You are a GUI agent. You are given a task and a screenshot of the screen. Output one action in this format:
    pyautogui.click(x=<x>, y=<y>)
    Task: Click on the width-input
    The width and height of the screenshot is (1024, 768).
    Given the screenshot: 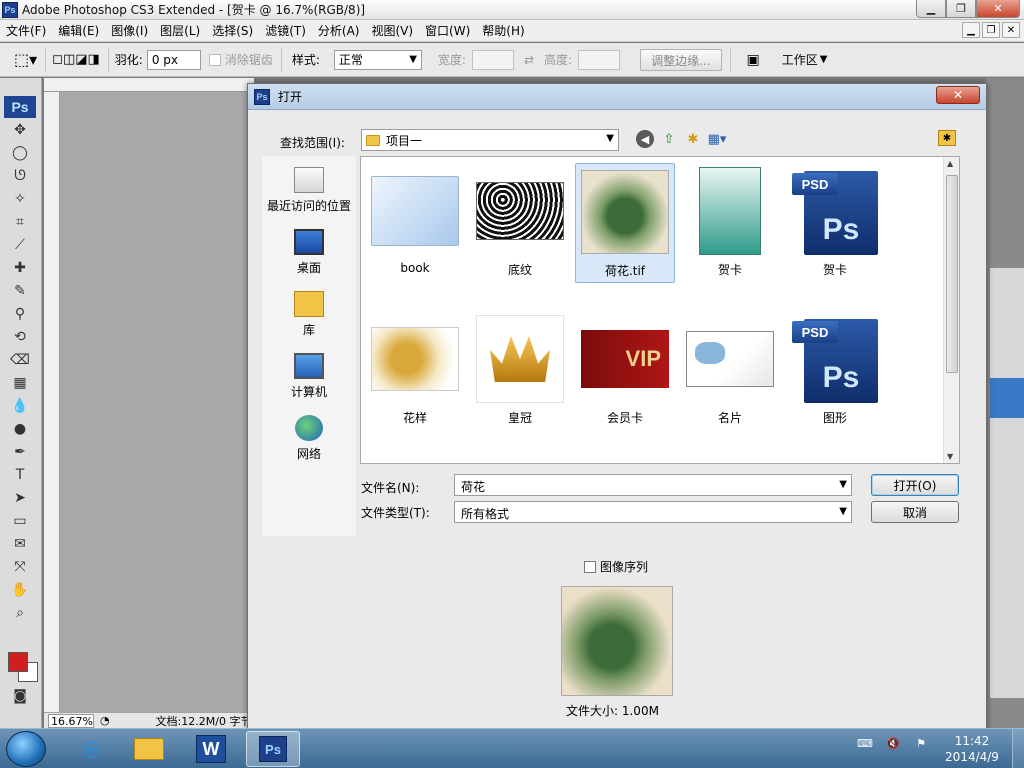 What is the action you would take?
    pyautogui.click(x=492, y=59)
    